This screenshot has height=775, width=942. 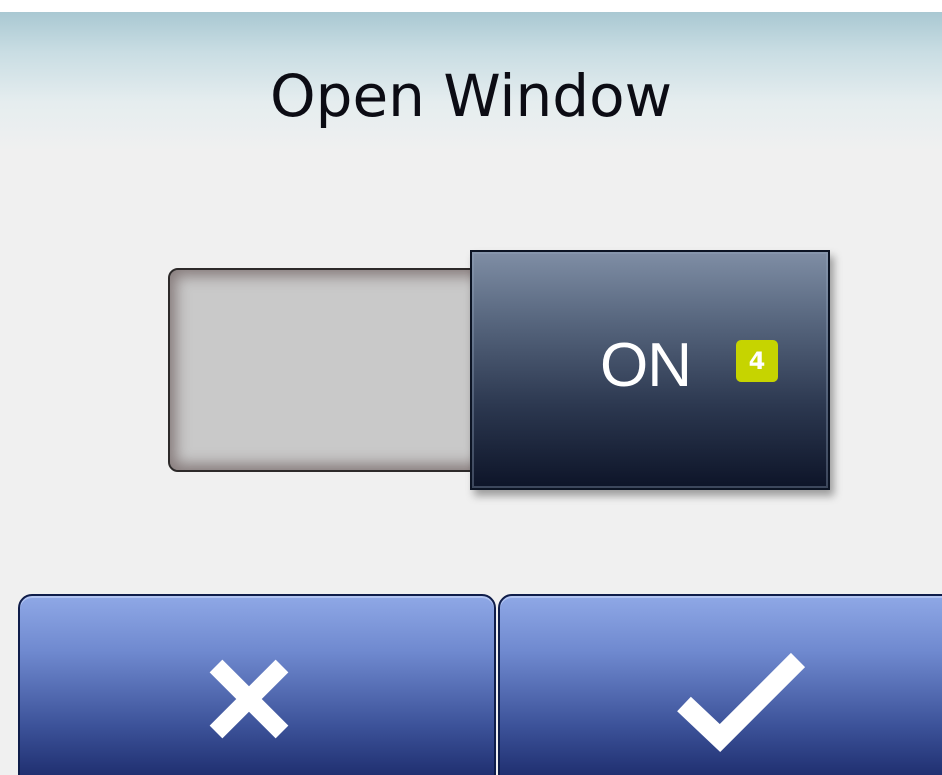 What do you see at coordinates (471, 96) in the screenshot?
I see `page-title: Open Window` at bounding box center [471, 96].